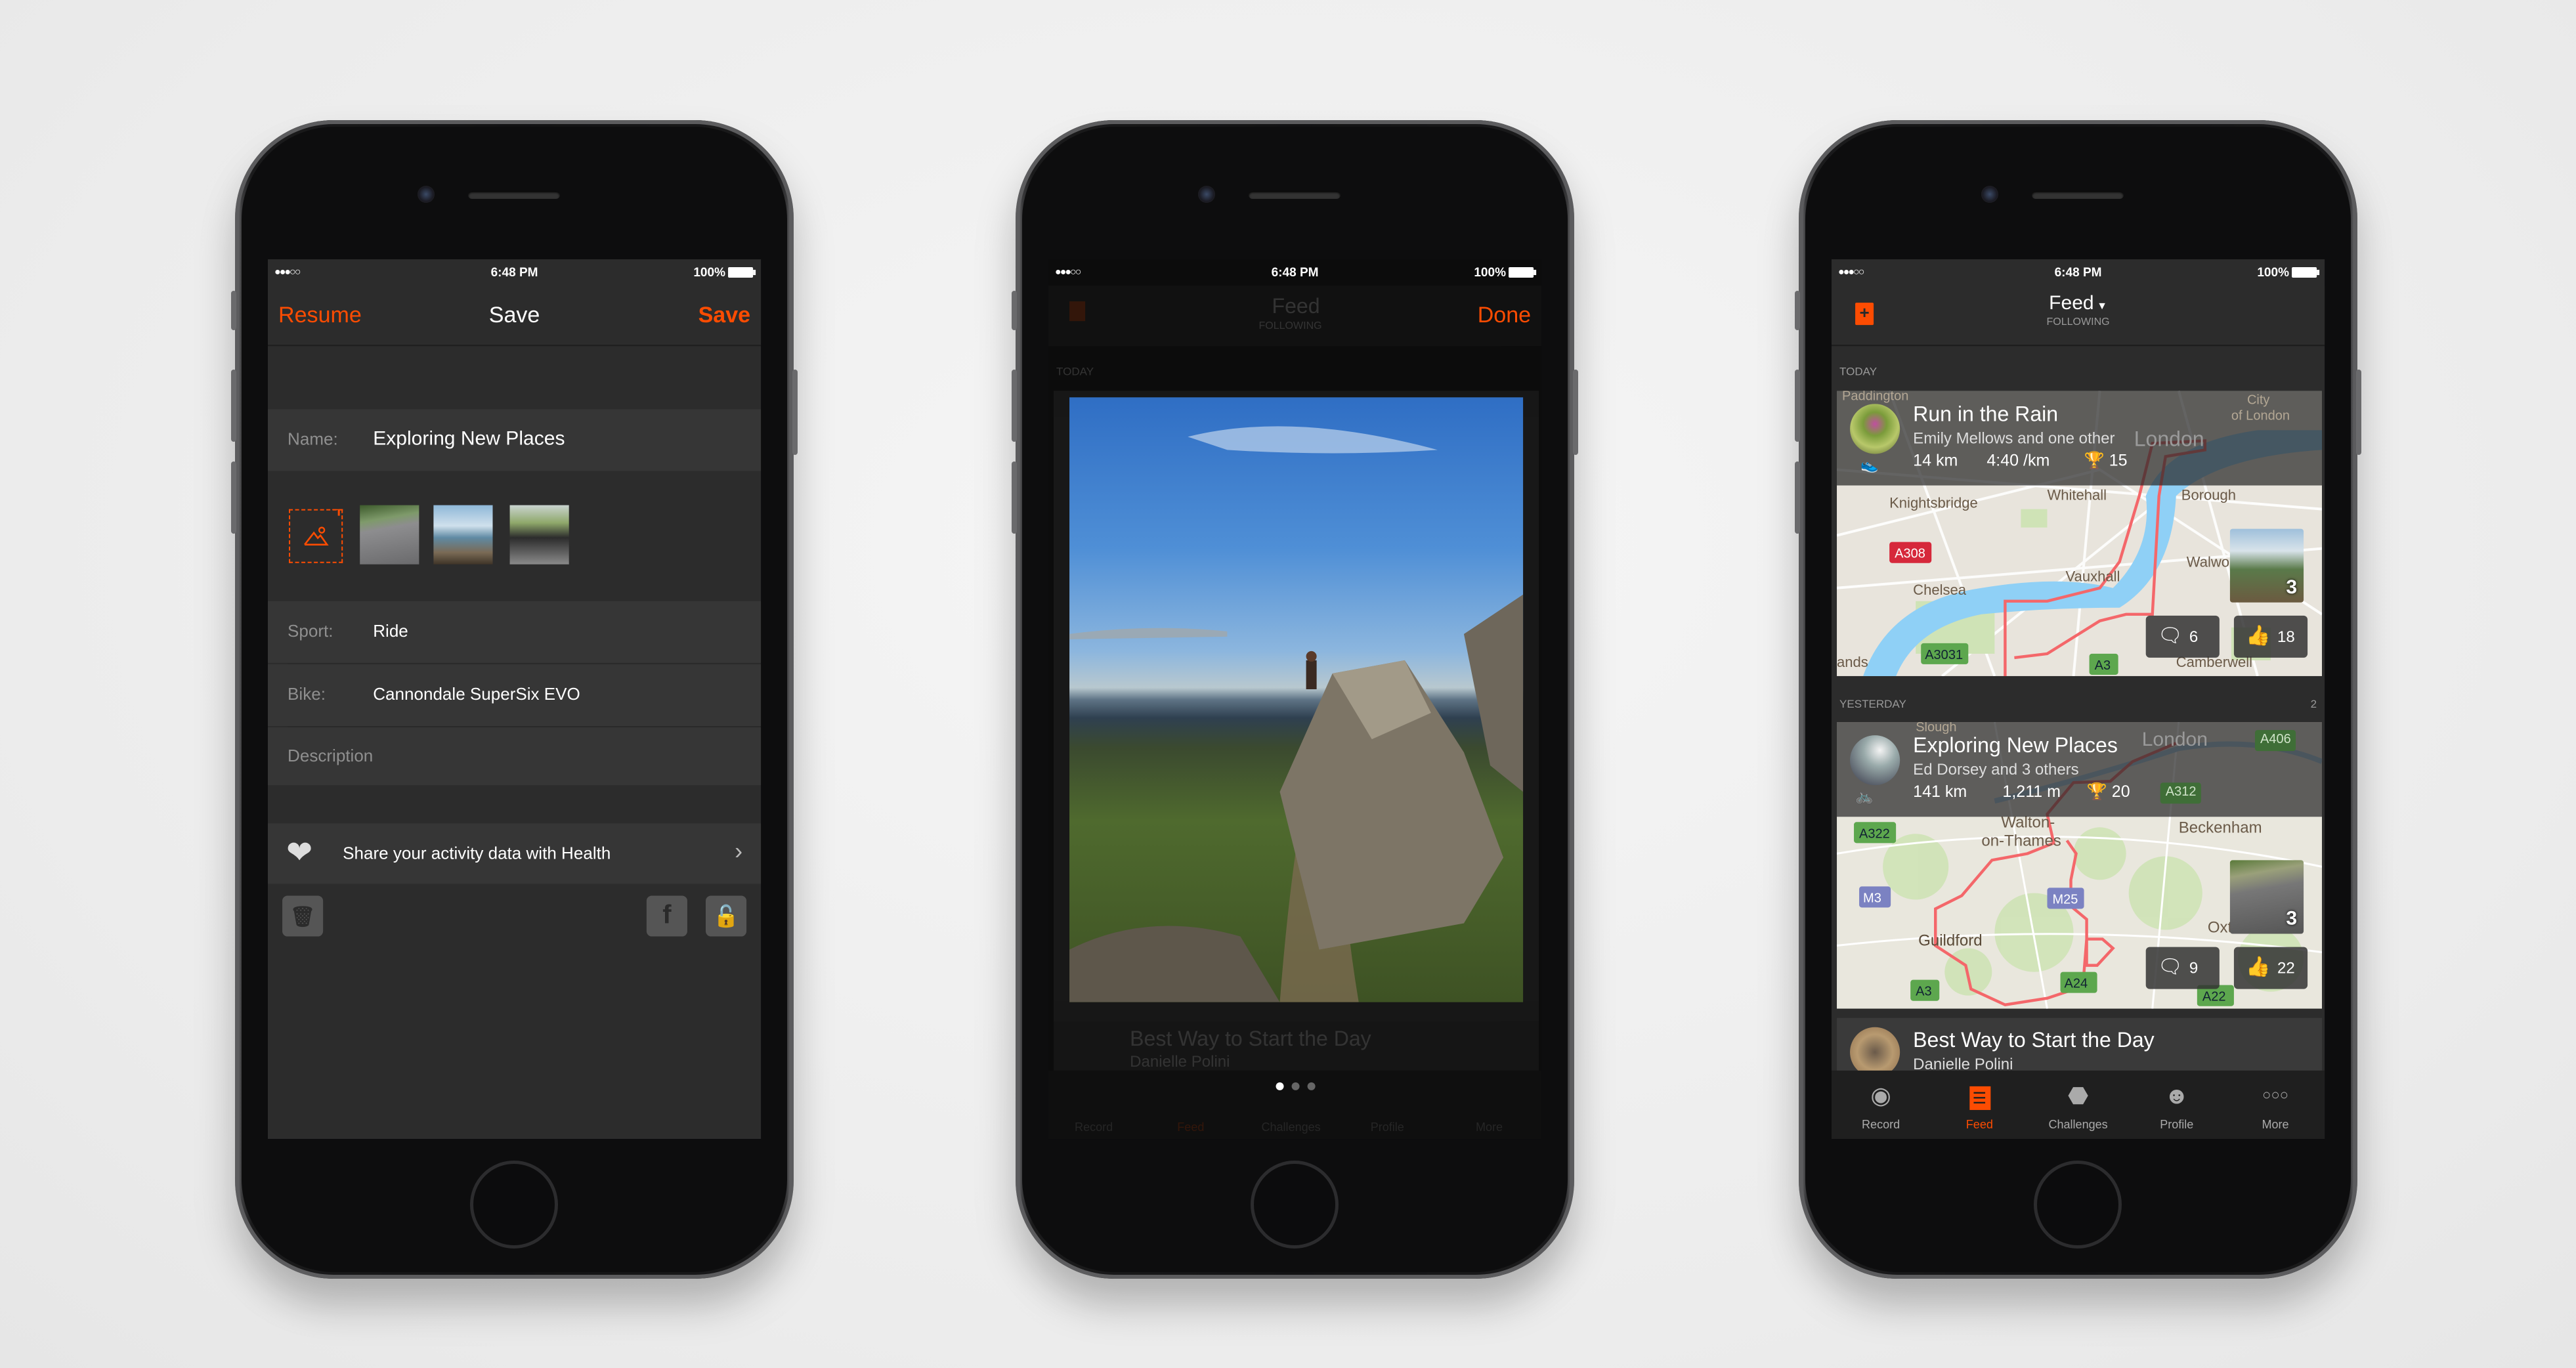 The height and width of the screenshot is (1368, 2576). Describe the element at coordinates (1940, 792) in the screenshot. I see `activity-distance: 141 km` at that location.